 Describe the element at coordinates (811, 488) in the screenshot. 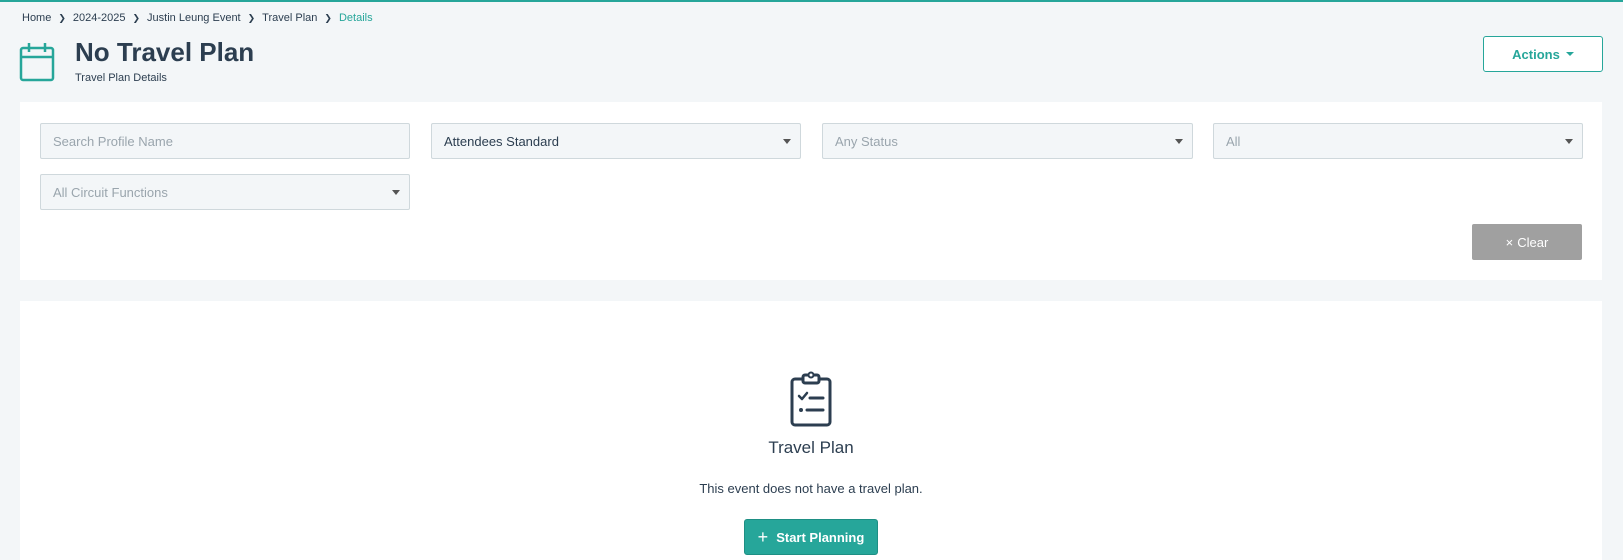

I see `empty-state-message: This event does not have a travel plan.` at that location.